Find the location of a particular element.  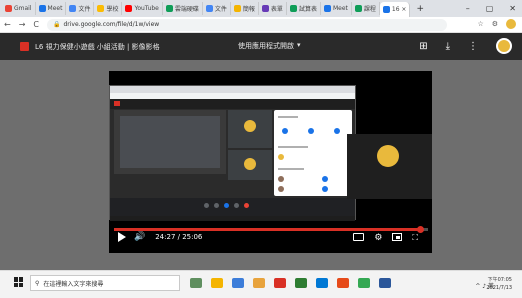

recorded-shared-screen is located at coordinates (170, 142).